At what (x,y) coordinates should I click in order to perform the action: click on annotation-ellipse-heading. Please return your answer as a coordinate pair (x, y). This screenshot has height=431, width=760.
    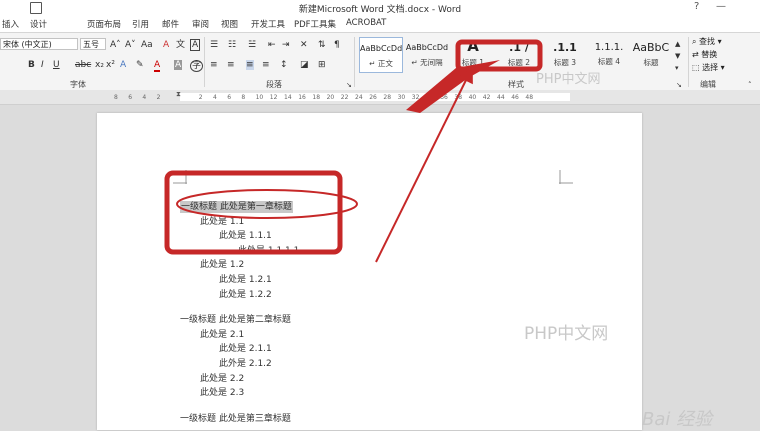
    Looking at the image, I should click on (267, 204).